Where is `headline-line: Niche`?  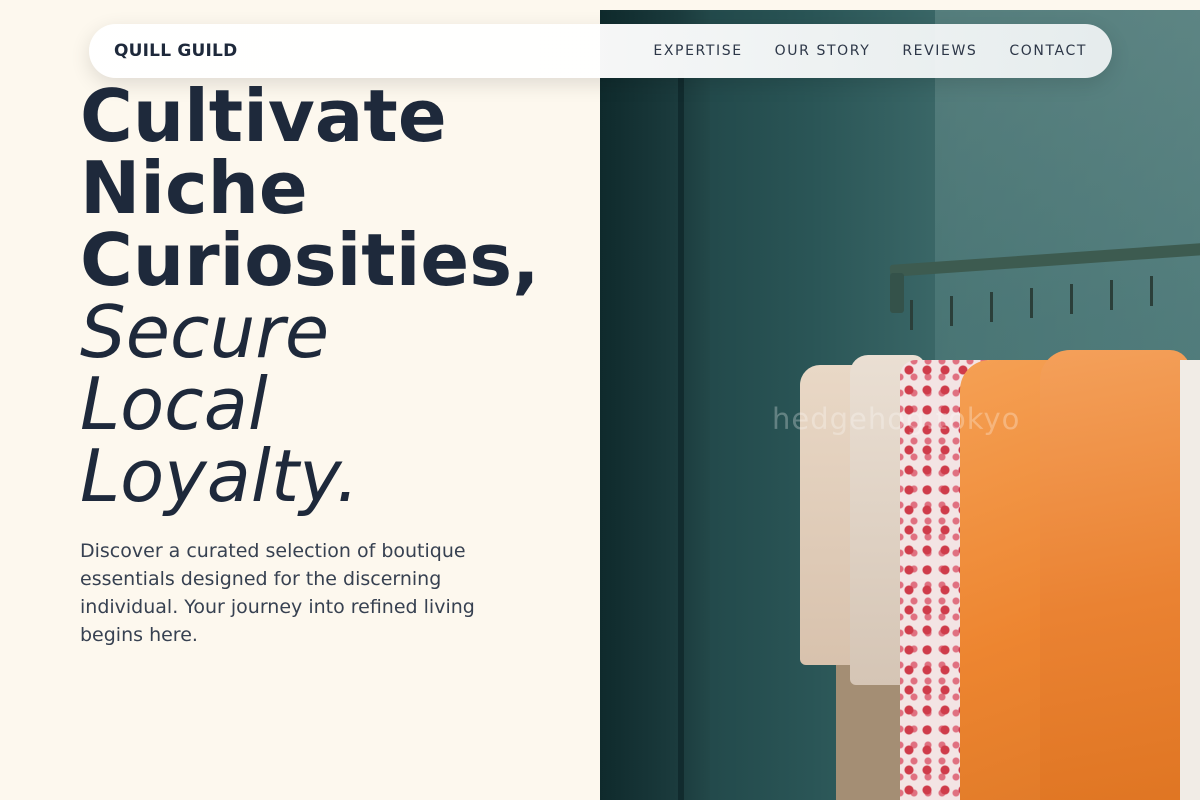
headline-line: Niche is located at coordinates (194, 188).